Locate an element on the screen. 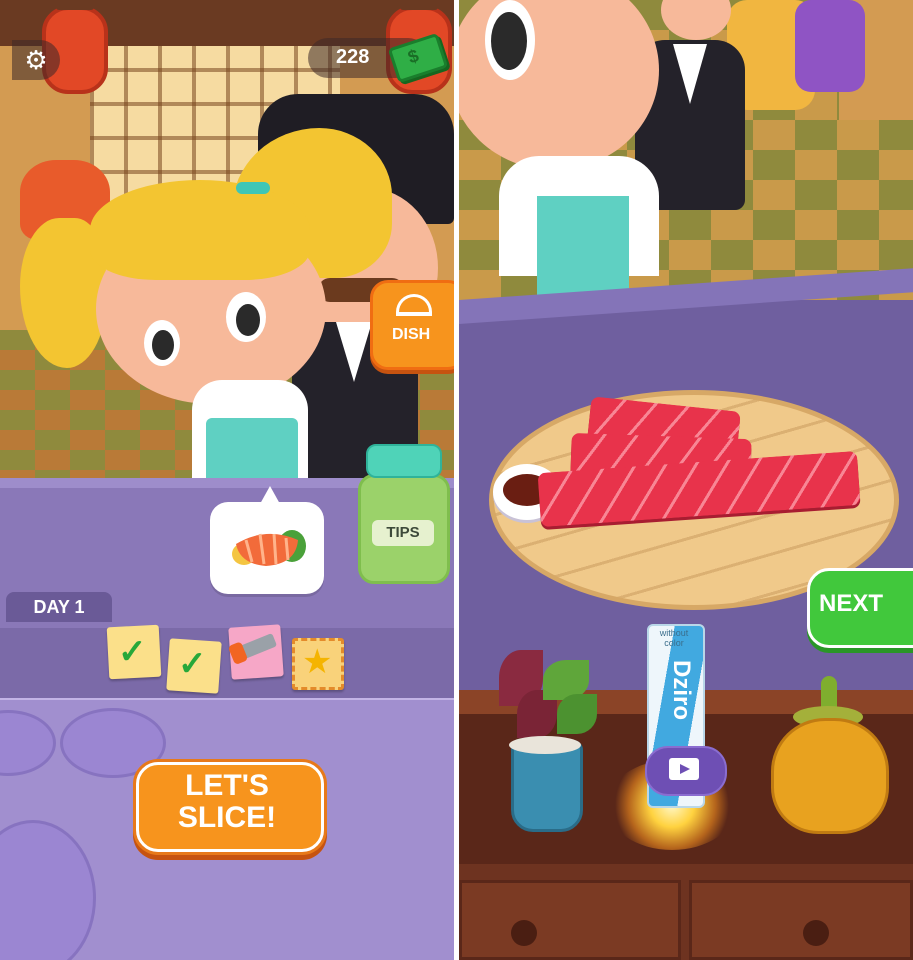  girl-pupil-right is located at coordinates (248, 320).